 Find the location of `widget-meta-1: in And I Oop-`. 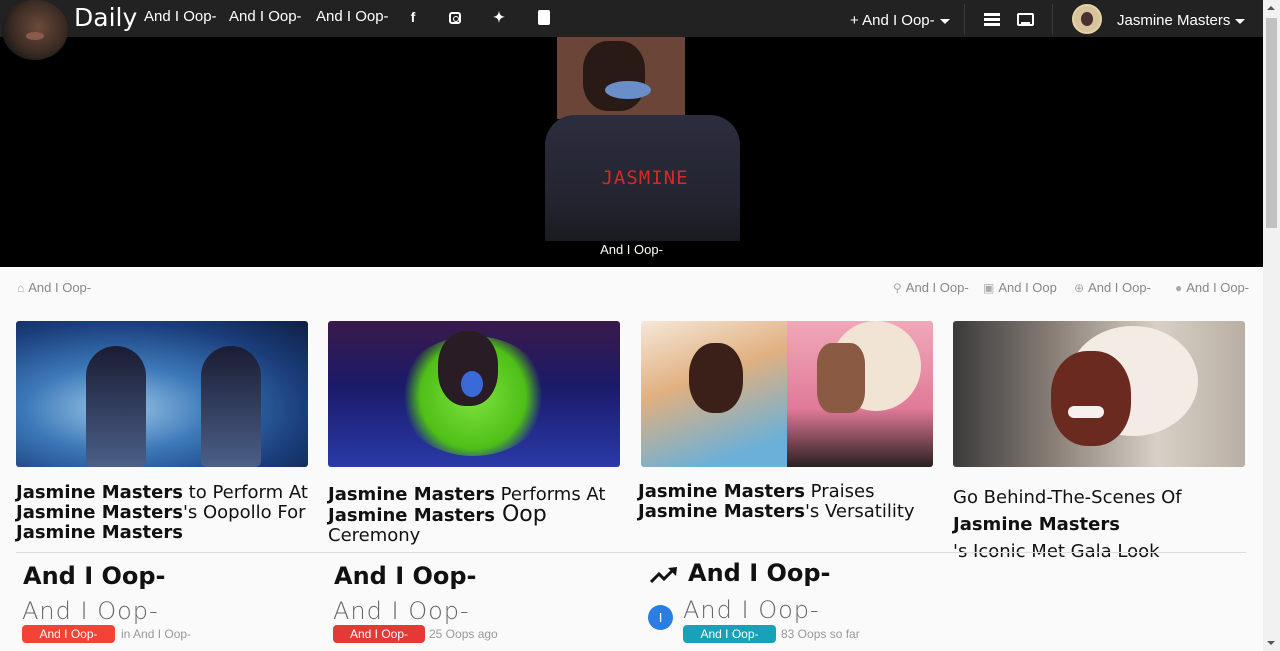

widget-meta-1: in And I Oop- is located at coordinates (156, 634).